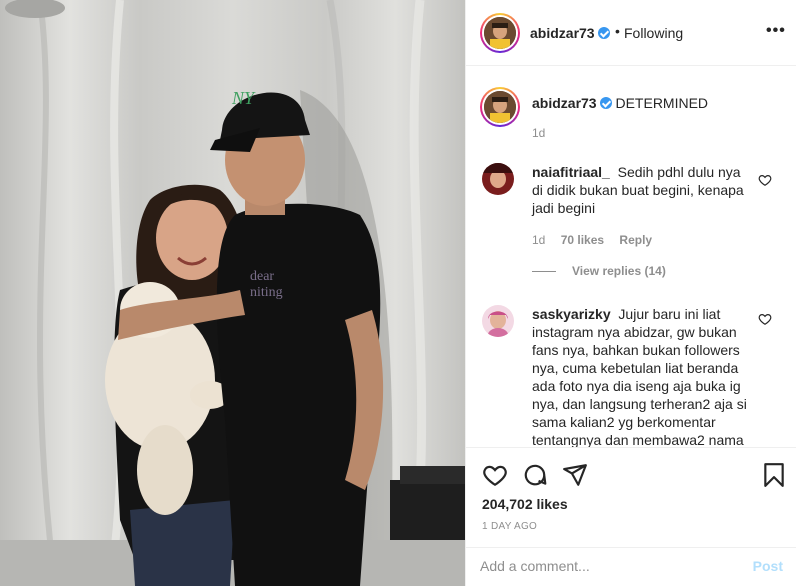 This screenshot has width=796, height=586. Describe the element at coordinates (605, 566) in the screenshot. I see `comment-input` at that location.